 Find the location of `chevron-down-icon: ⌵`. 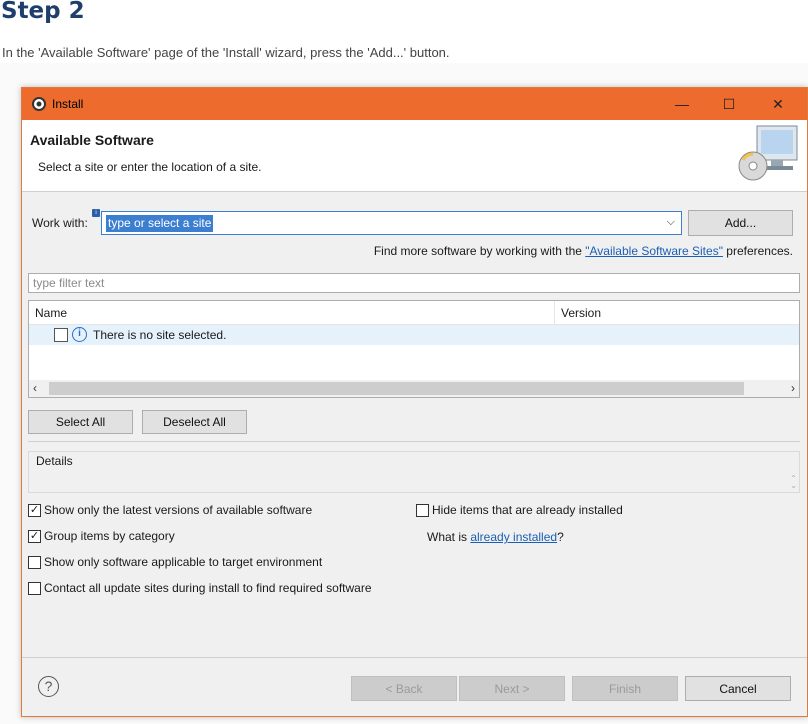

chevron-down-icon: ⌵ is located at coordinates (671, 222).